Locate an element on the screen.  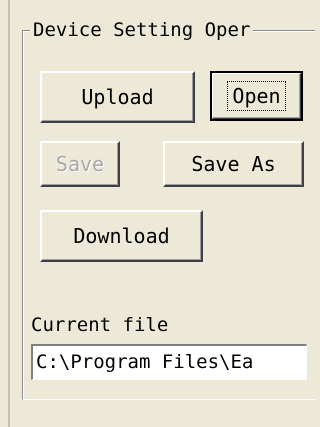
download-button-label: Download is located at coordinates (121, 236).